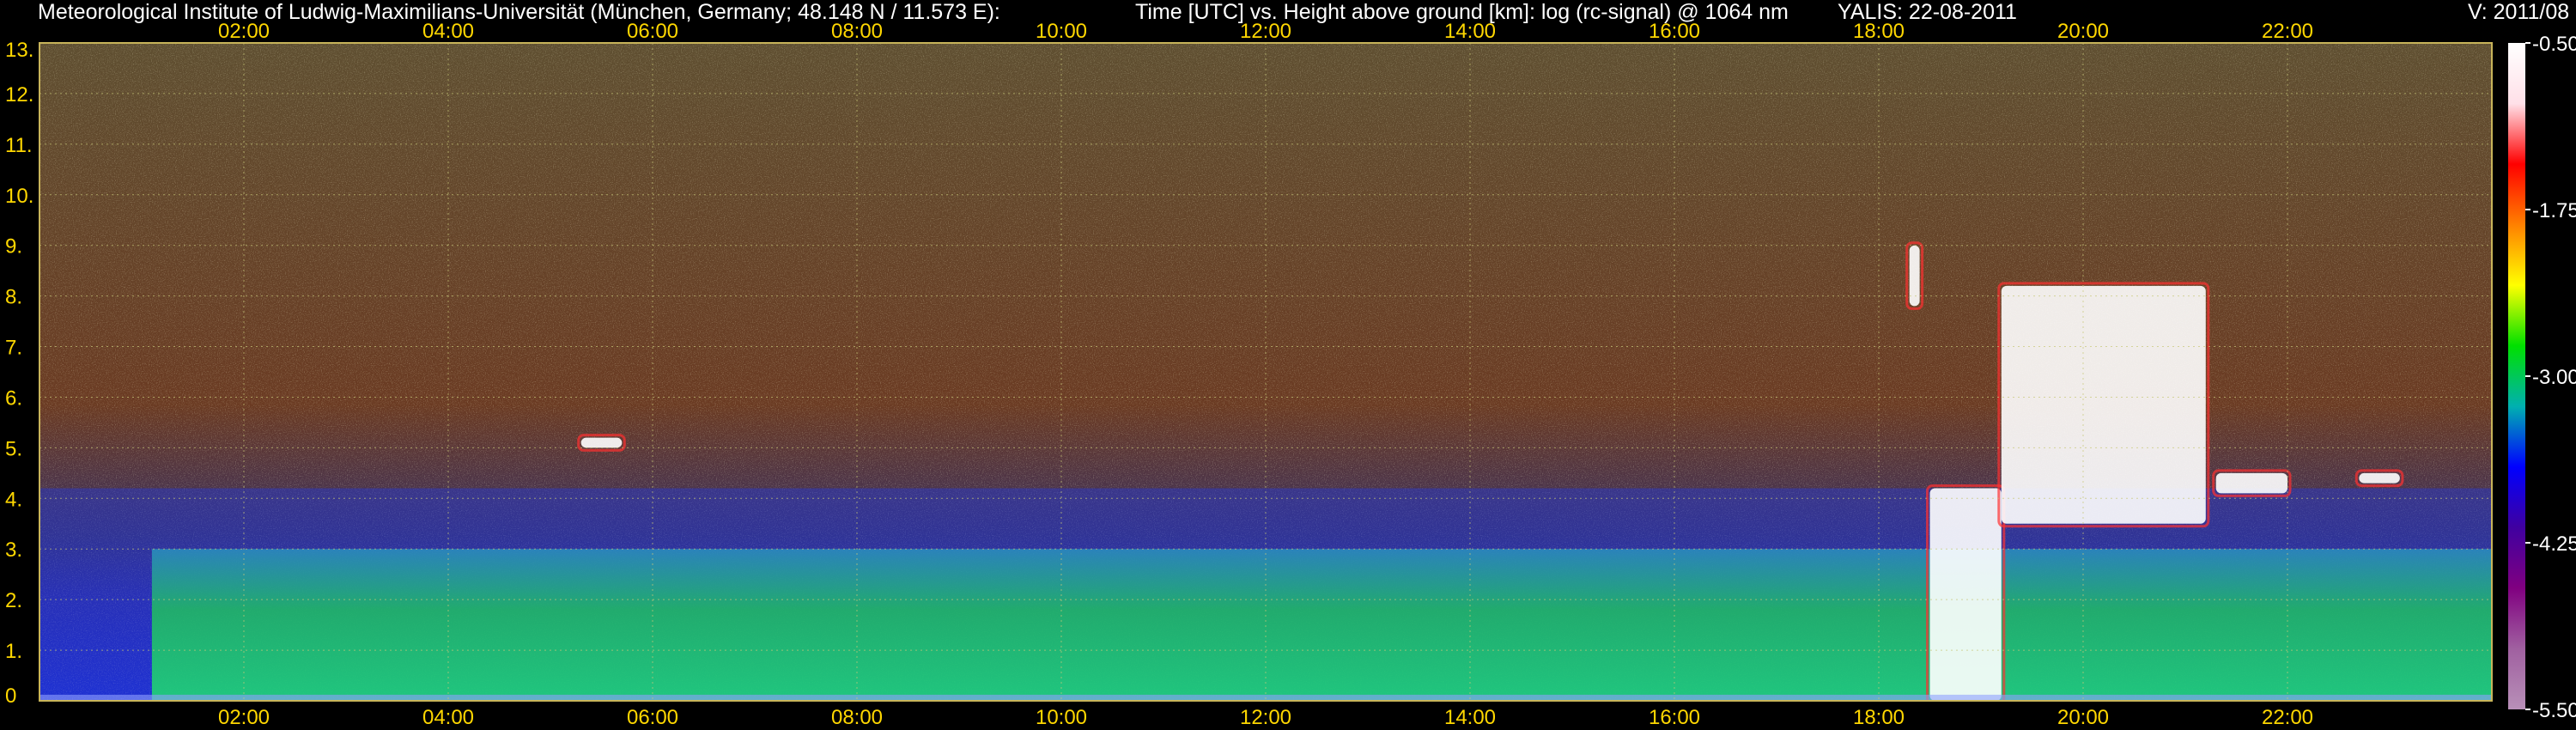  I want to click on x-tick-label-bottom: 12:00, so click(1265, 717).